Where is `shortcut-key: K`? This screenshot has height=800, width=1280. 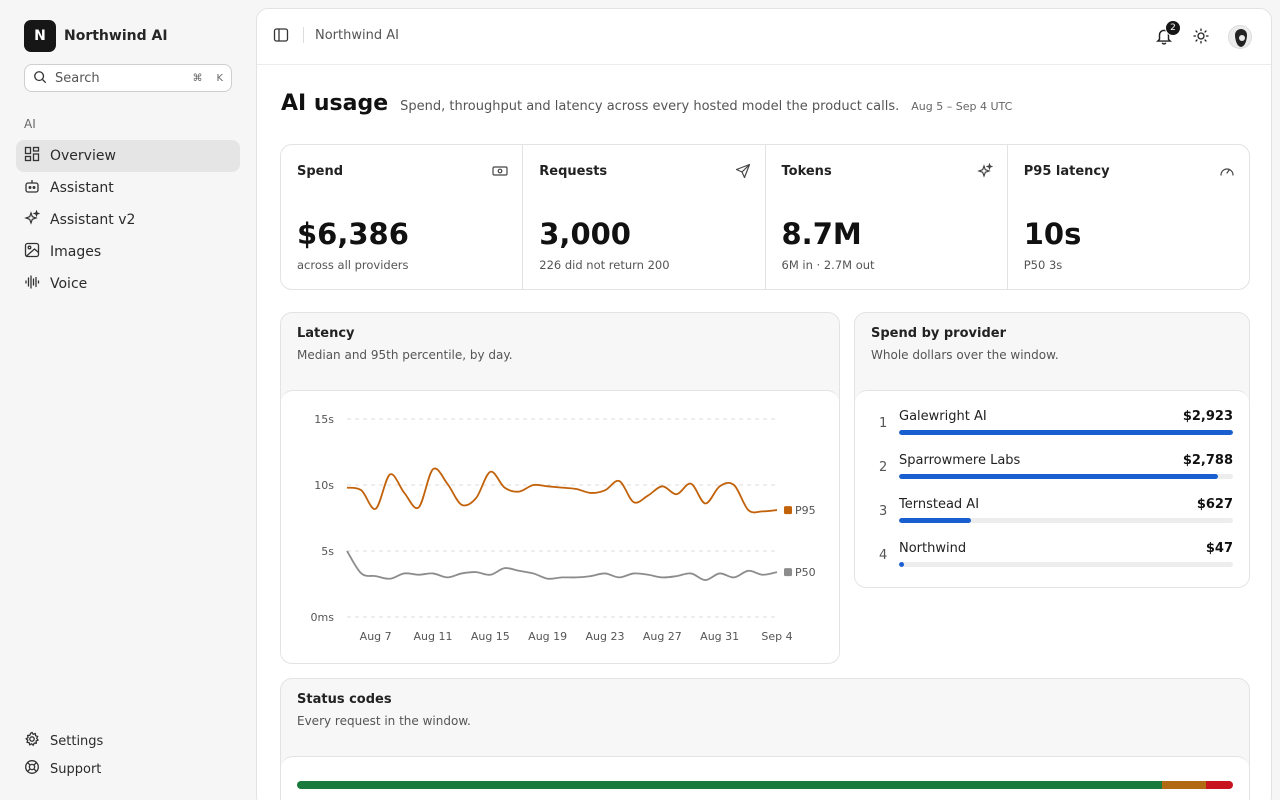 shortcut-key: K is located at coordinates (219, 78).